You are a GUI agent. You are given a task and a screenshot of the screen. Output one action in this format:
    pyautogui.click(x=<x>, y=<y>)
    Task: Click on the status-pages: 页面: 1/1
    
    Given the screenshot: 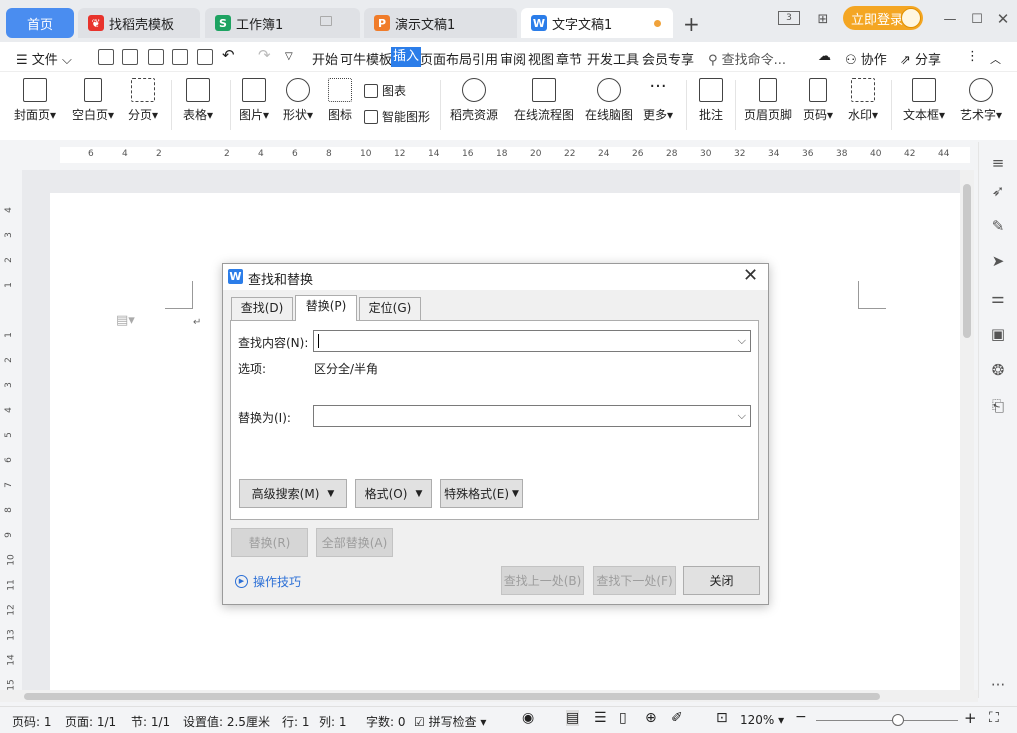 What is the action you would take?
    pyautogui.click(x=90, y=721)
    